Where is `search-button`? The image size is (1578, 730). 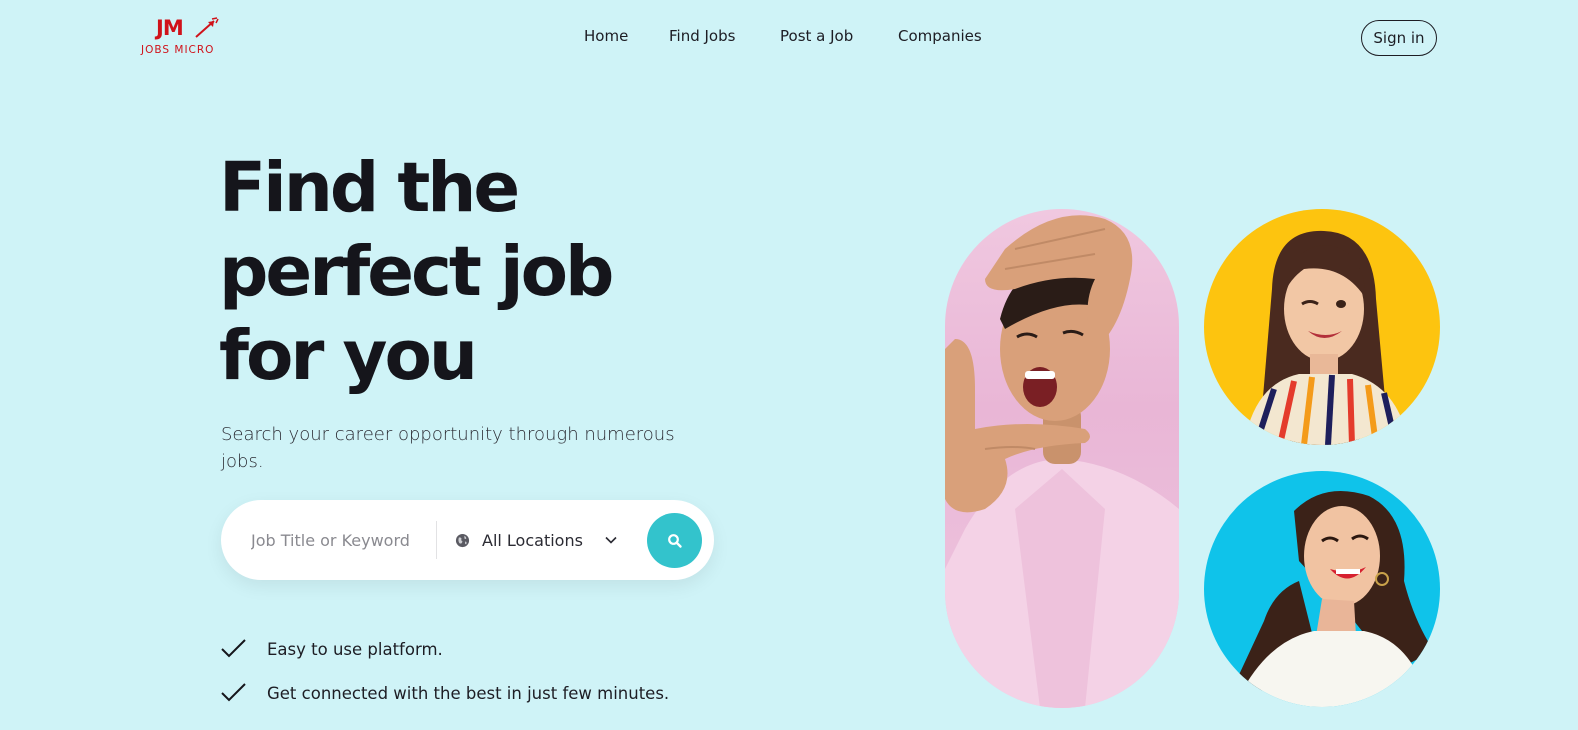 search-button is located at coordinates (674, 540).